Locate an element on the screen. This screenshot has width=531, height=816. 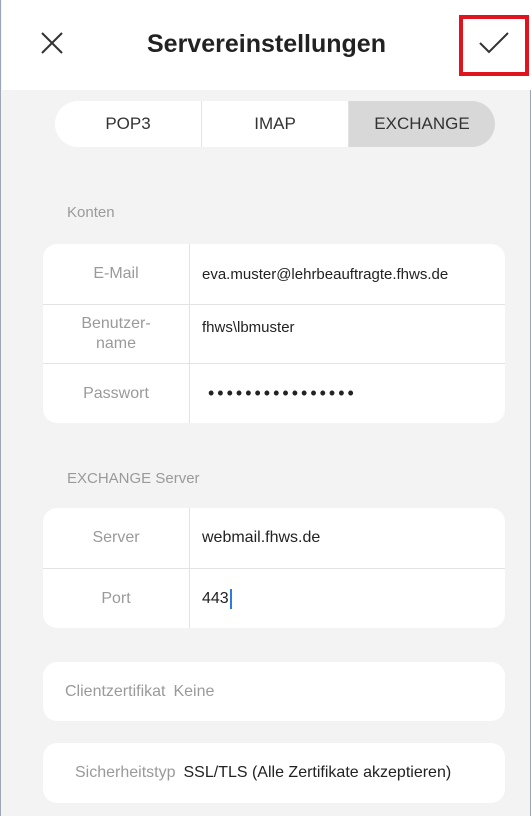
exchange-server-card: Server webmail.fhws.de Port 443 is located at coordinates (274, 568).